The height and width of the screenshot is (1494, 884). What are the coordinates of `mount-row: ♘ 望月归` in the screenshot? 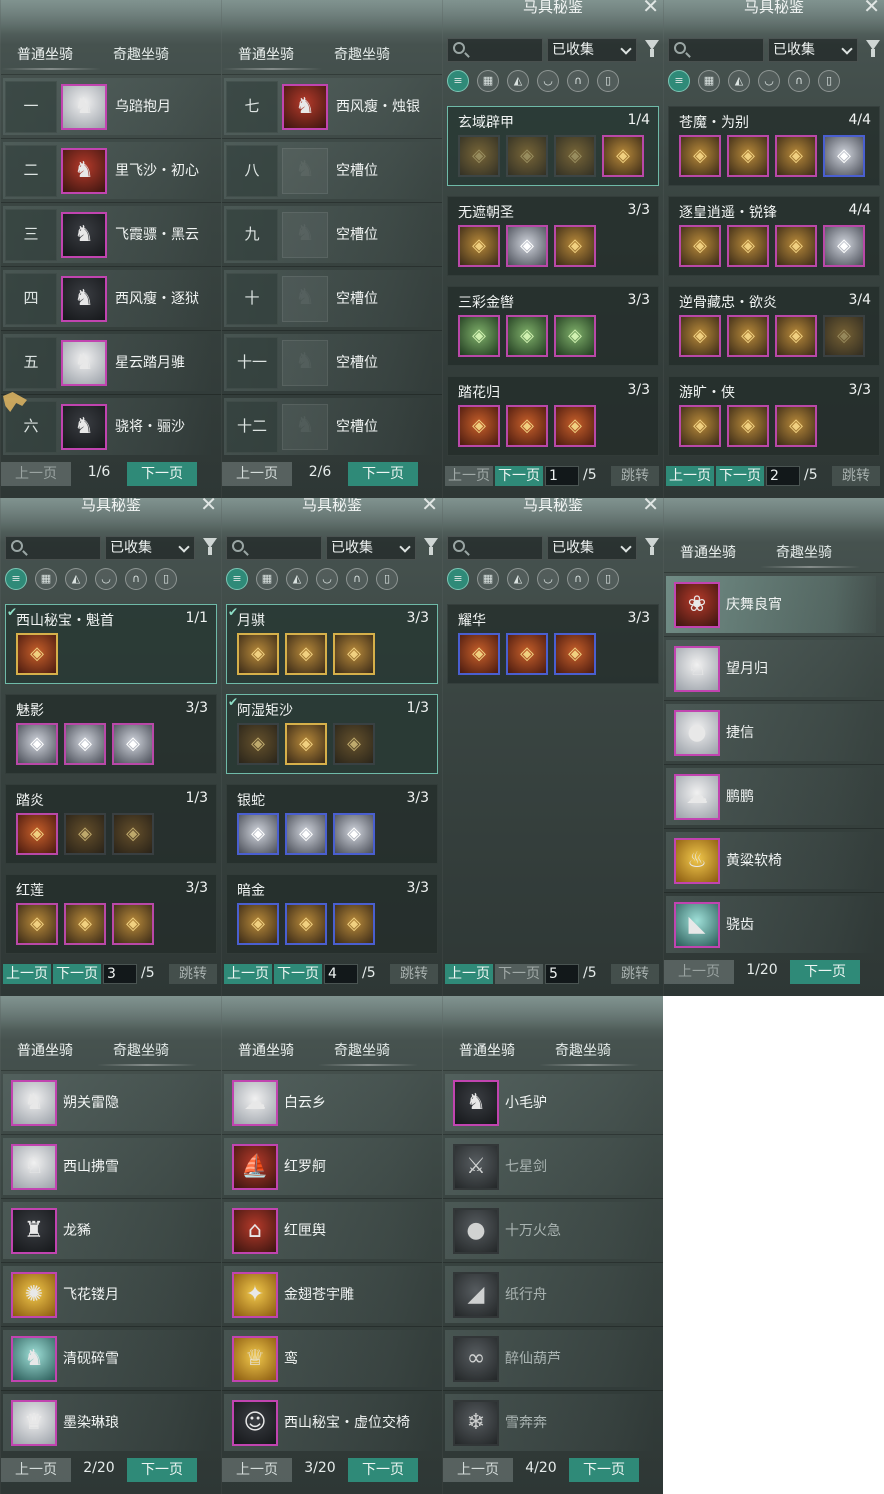 It's located at (774, 668).